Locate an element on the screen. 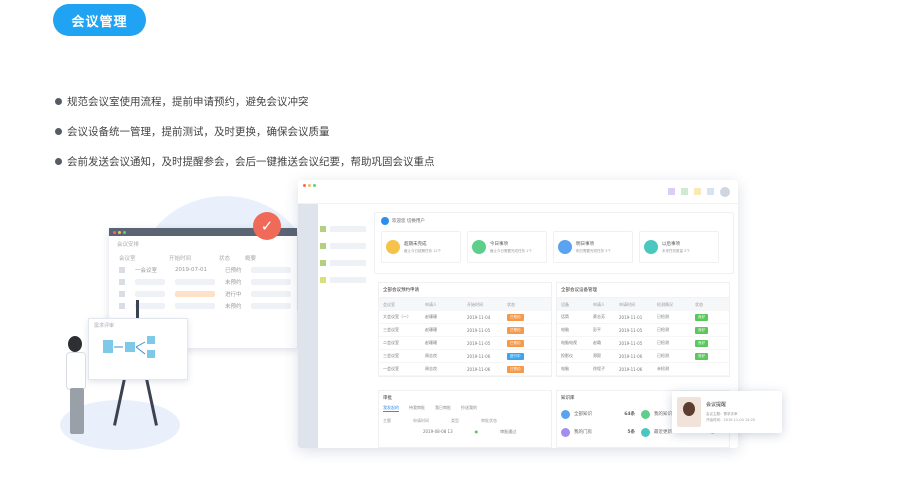  column-header: 会议室 is located at coordinates (389, 304).